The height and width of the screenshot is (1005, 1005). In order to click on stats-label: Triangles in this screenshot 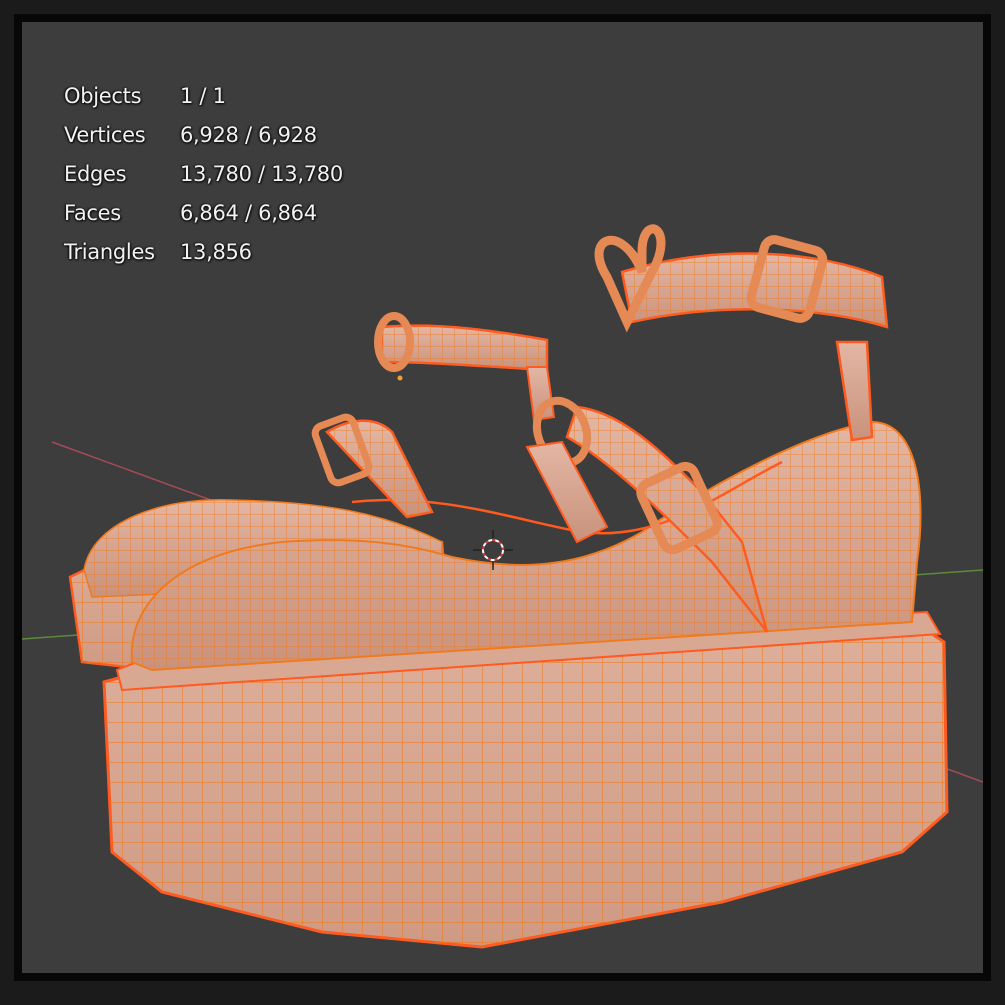, I will do `click(109, 252)`.